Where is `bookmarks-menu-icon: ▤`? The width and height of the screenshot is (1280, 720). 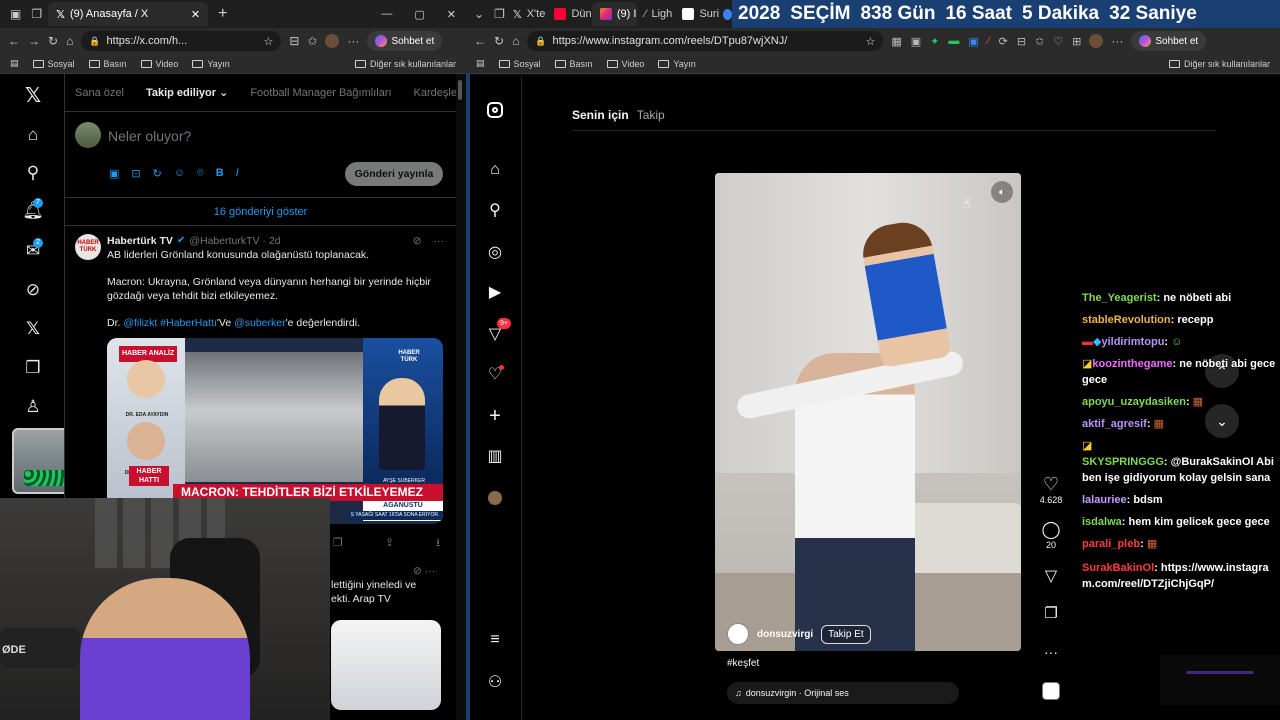
bookmarks-menu-icon: ▤ is located at coordinates (480, 63).